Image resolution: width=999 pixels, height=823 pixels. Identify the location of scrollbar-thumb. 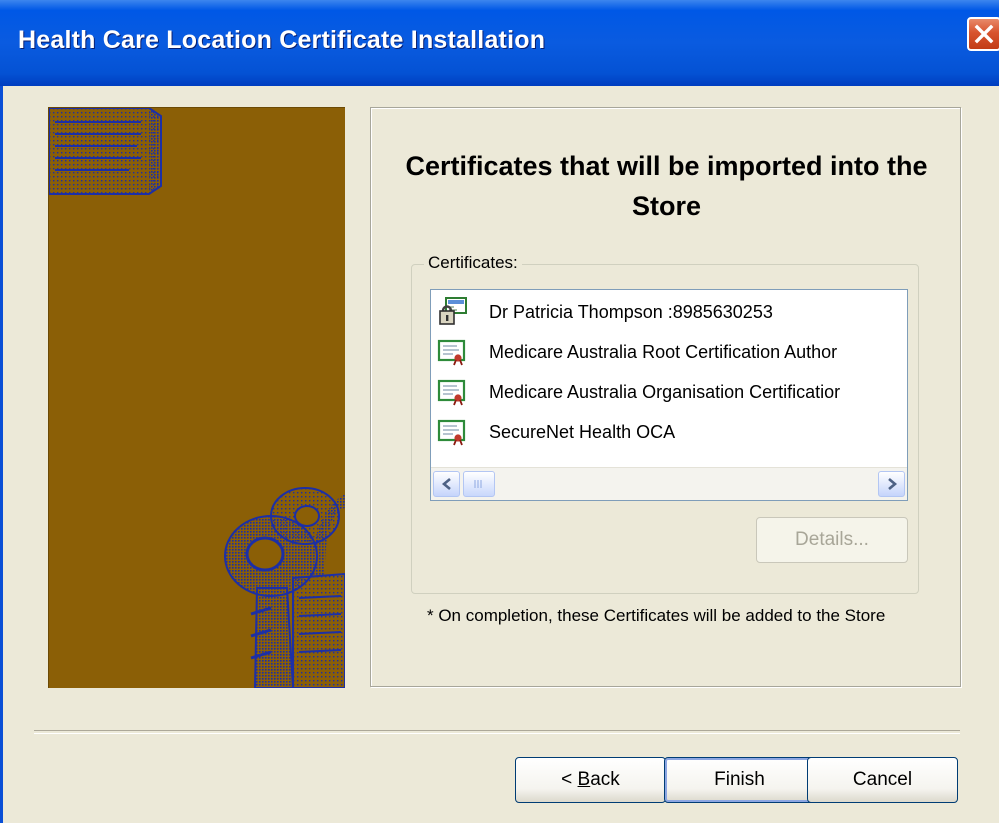
(479, 484).